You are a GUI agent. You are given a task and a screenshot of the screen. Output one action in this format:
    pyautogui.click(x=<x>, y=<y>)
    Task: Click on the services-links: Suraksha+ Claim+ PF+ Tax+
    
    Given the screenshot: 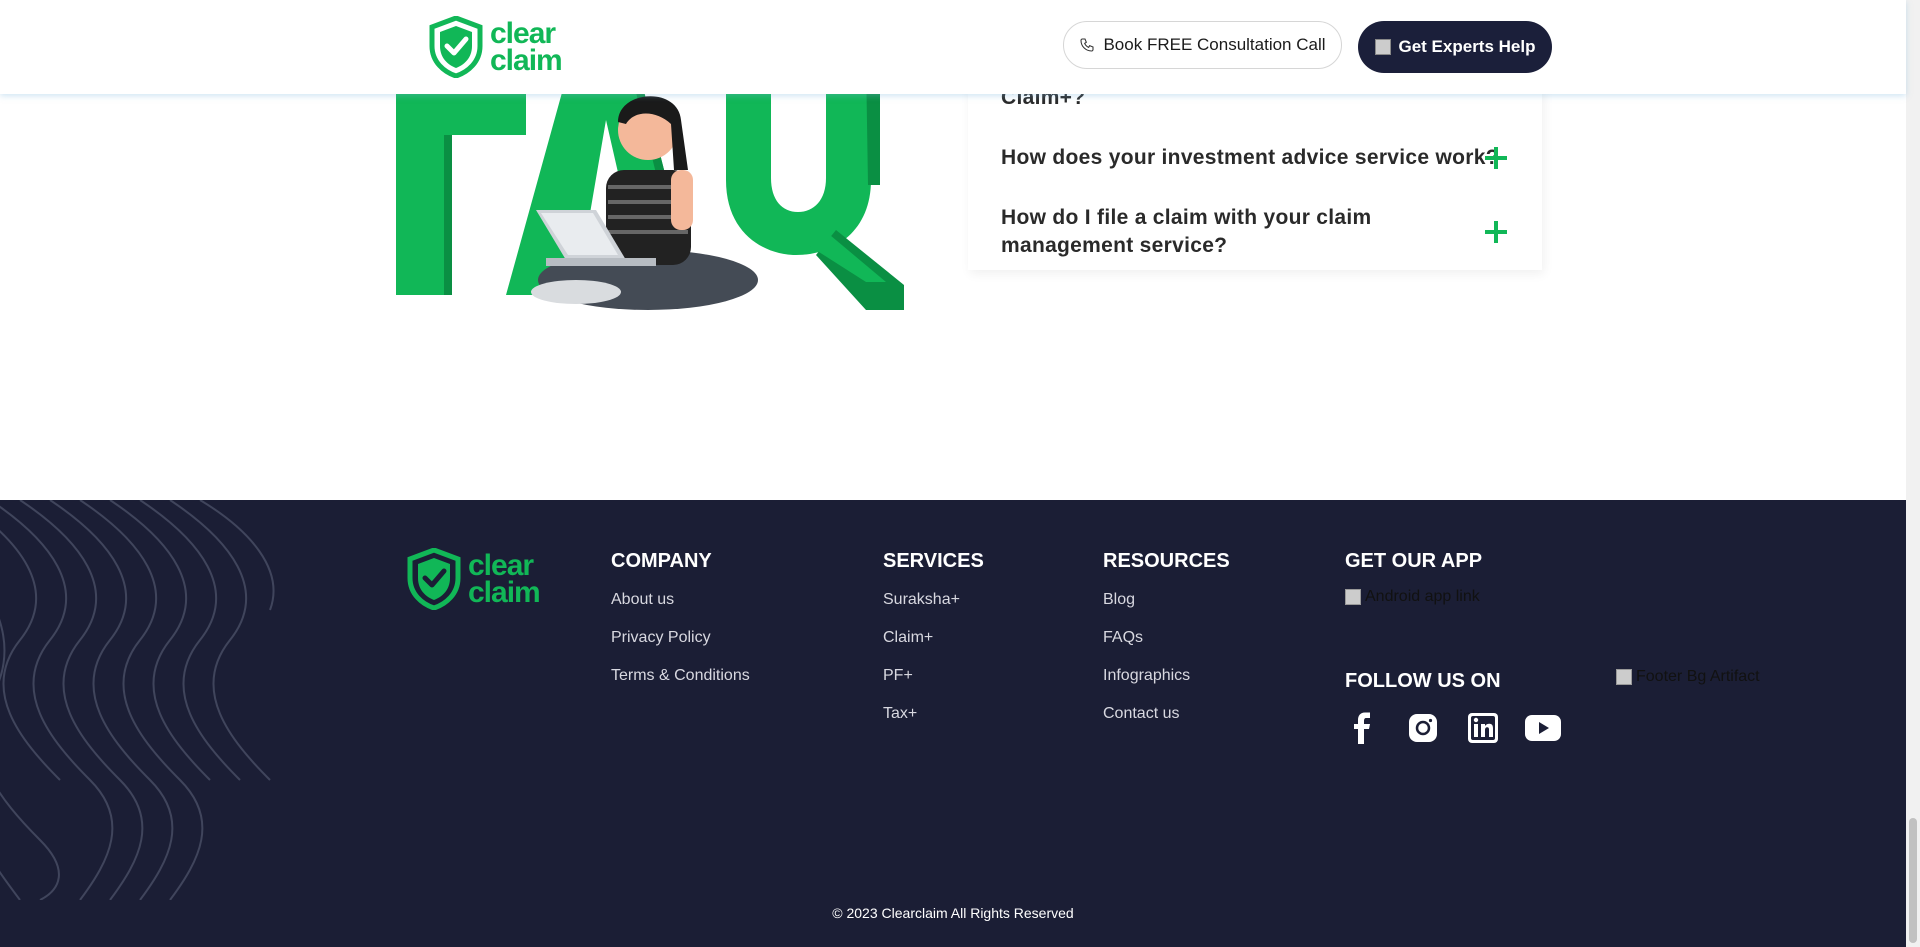 What is the action you would take?
    pyautogui.click(x=921, y=666)
    